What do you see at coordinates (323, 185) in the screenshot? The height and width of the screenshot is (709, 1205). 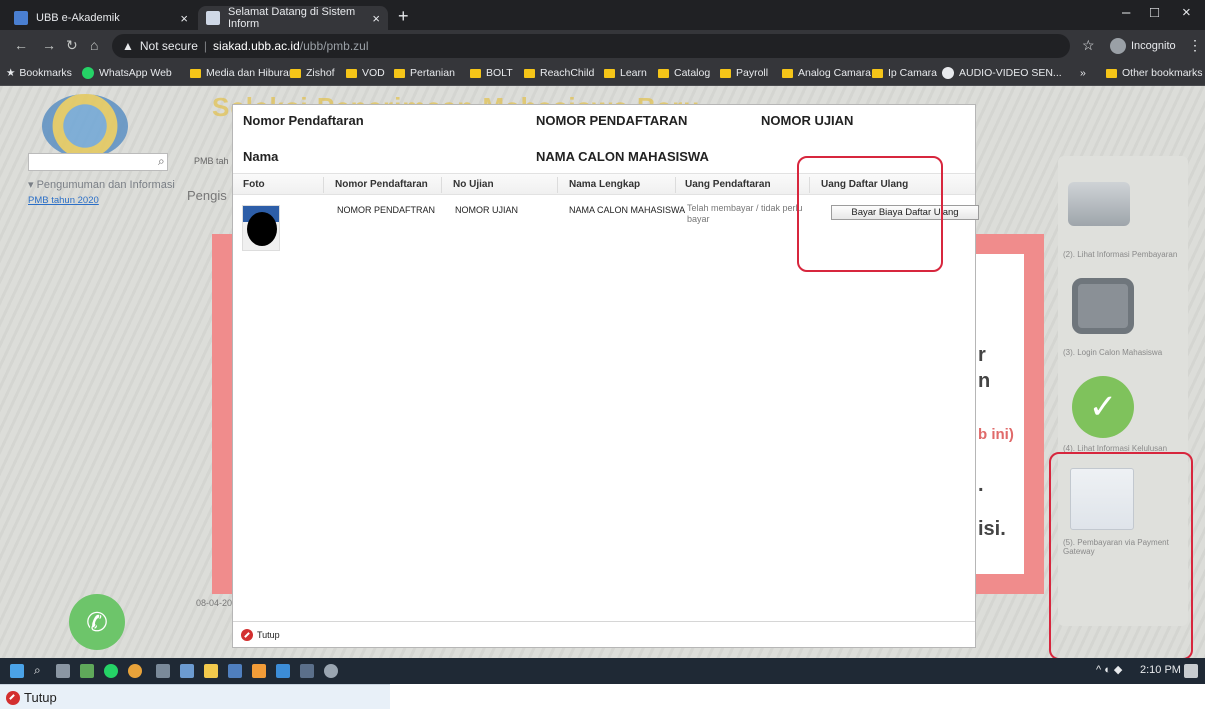 I see `column-divider` at bounding box center [323, 185].